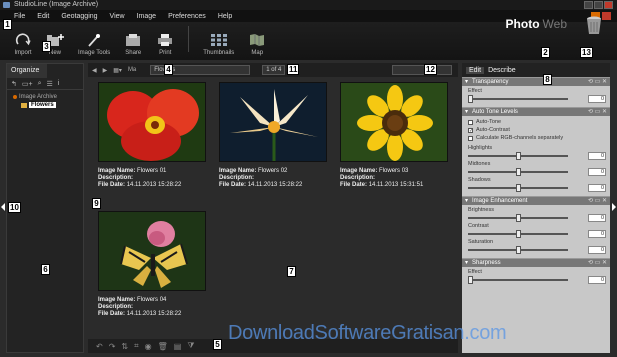 The height and width of the screenshot is (357, 617). What do you see at coordinates (597, 280) in the screenshot?
I see `sharpness-value: 0` at bounding box center [597, 280].